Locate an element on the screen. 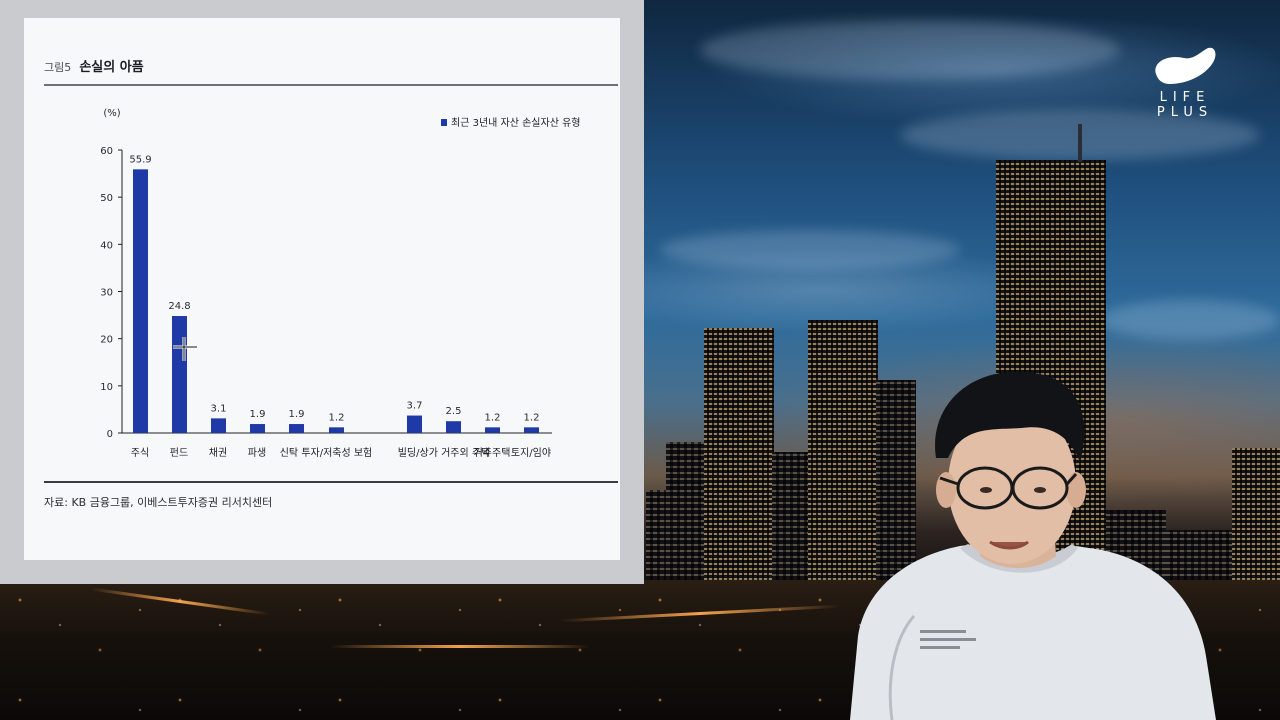 This screenshot has height=720, width=1280. logo-text-life: LIFE is located at coordinates (1185, 97).